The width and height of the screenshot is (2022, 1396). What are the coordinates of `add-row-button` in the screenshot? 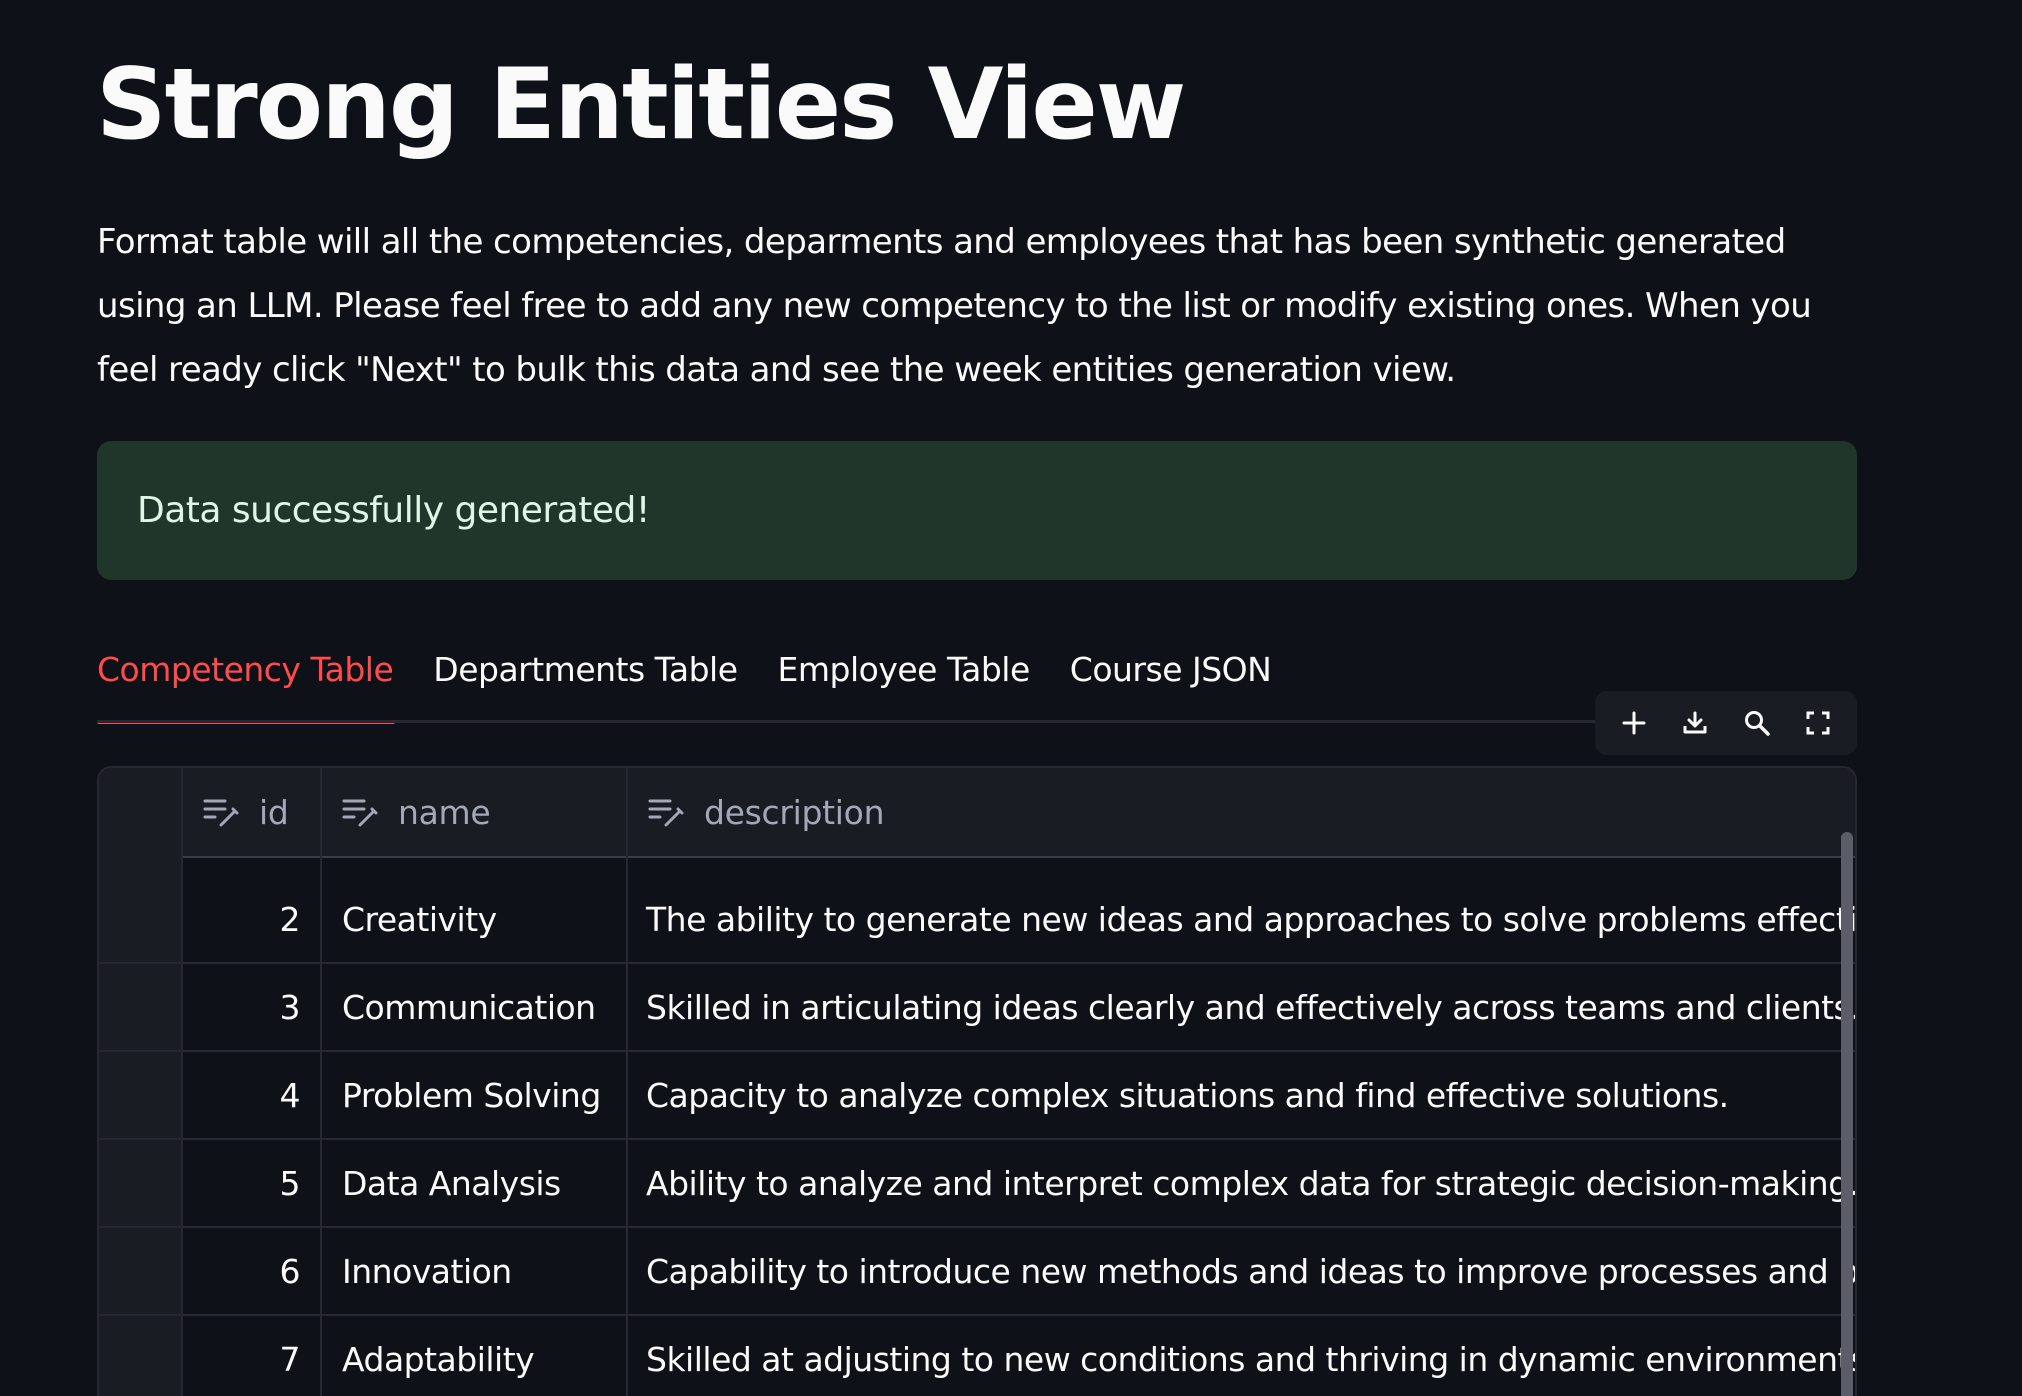 It's located at (1634, 723).